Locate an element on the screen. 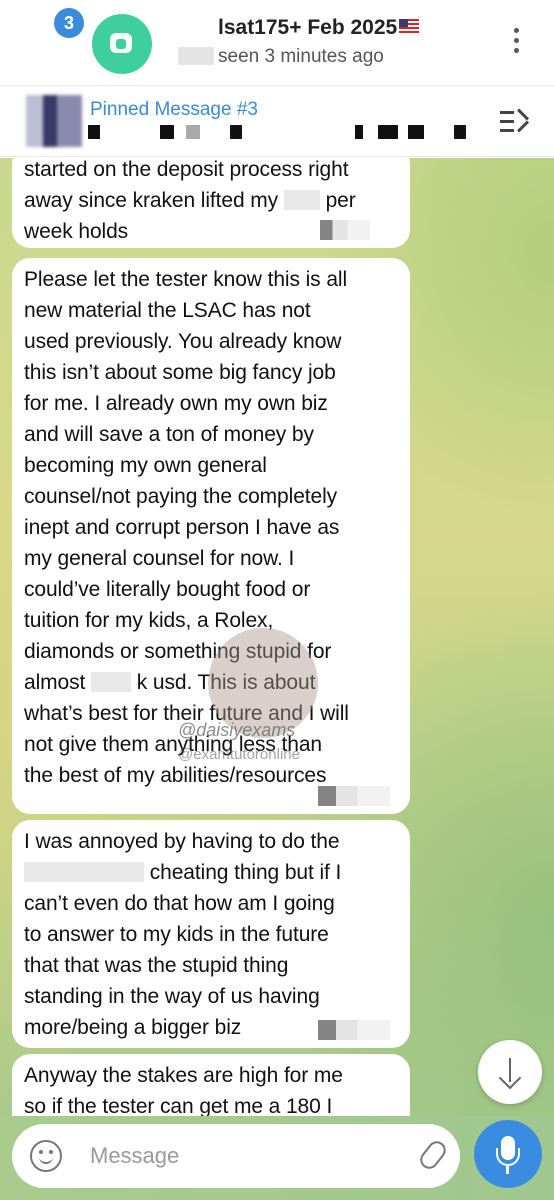  message-line: I was annoyed by having to do the is located at coordinates (182, 841).